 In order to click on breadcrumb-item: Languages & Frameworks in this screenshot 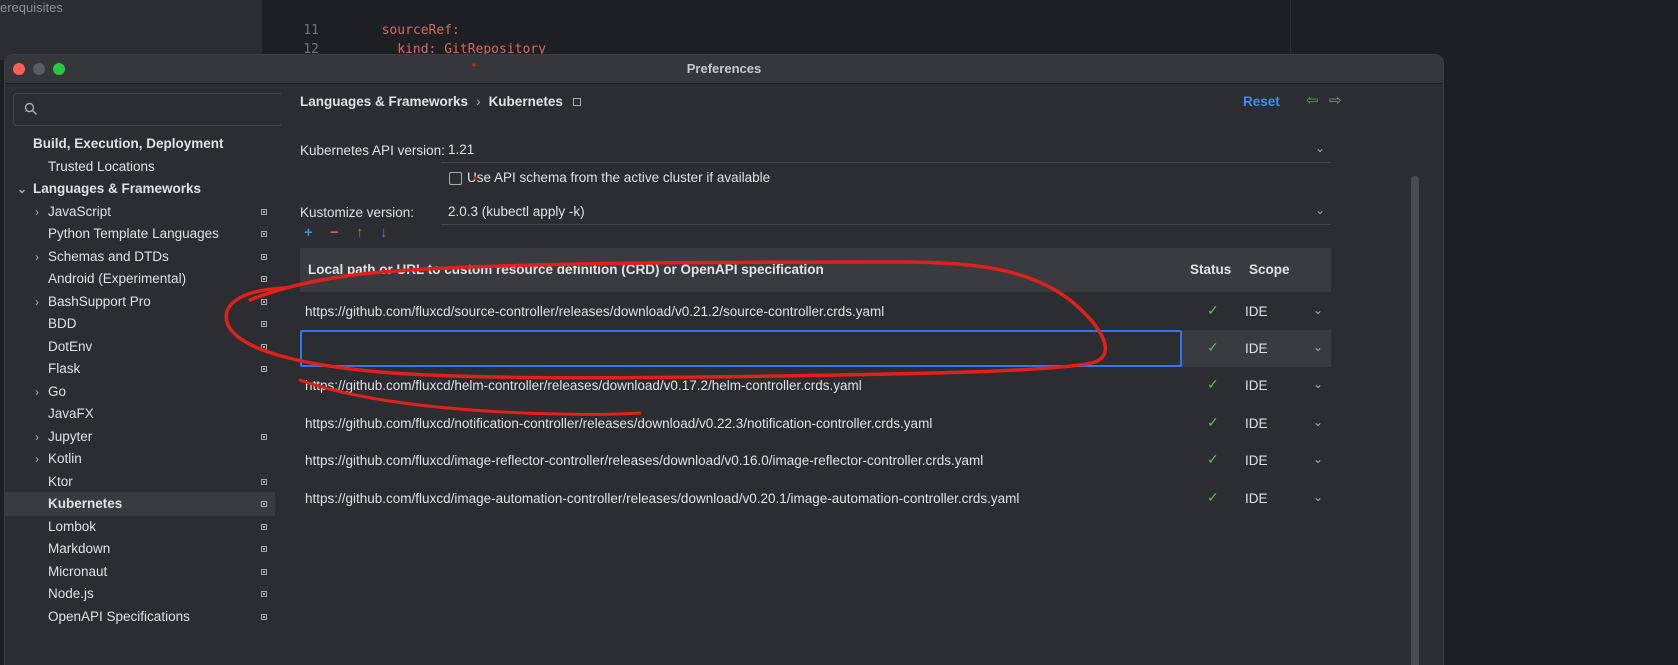, I will do `click(384, 101)`.